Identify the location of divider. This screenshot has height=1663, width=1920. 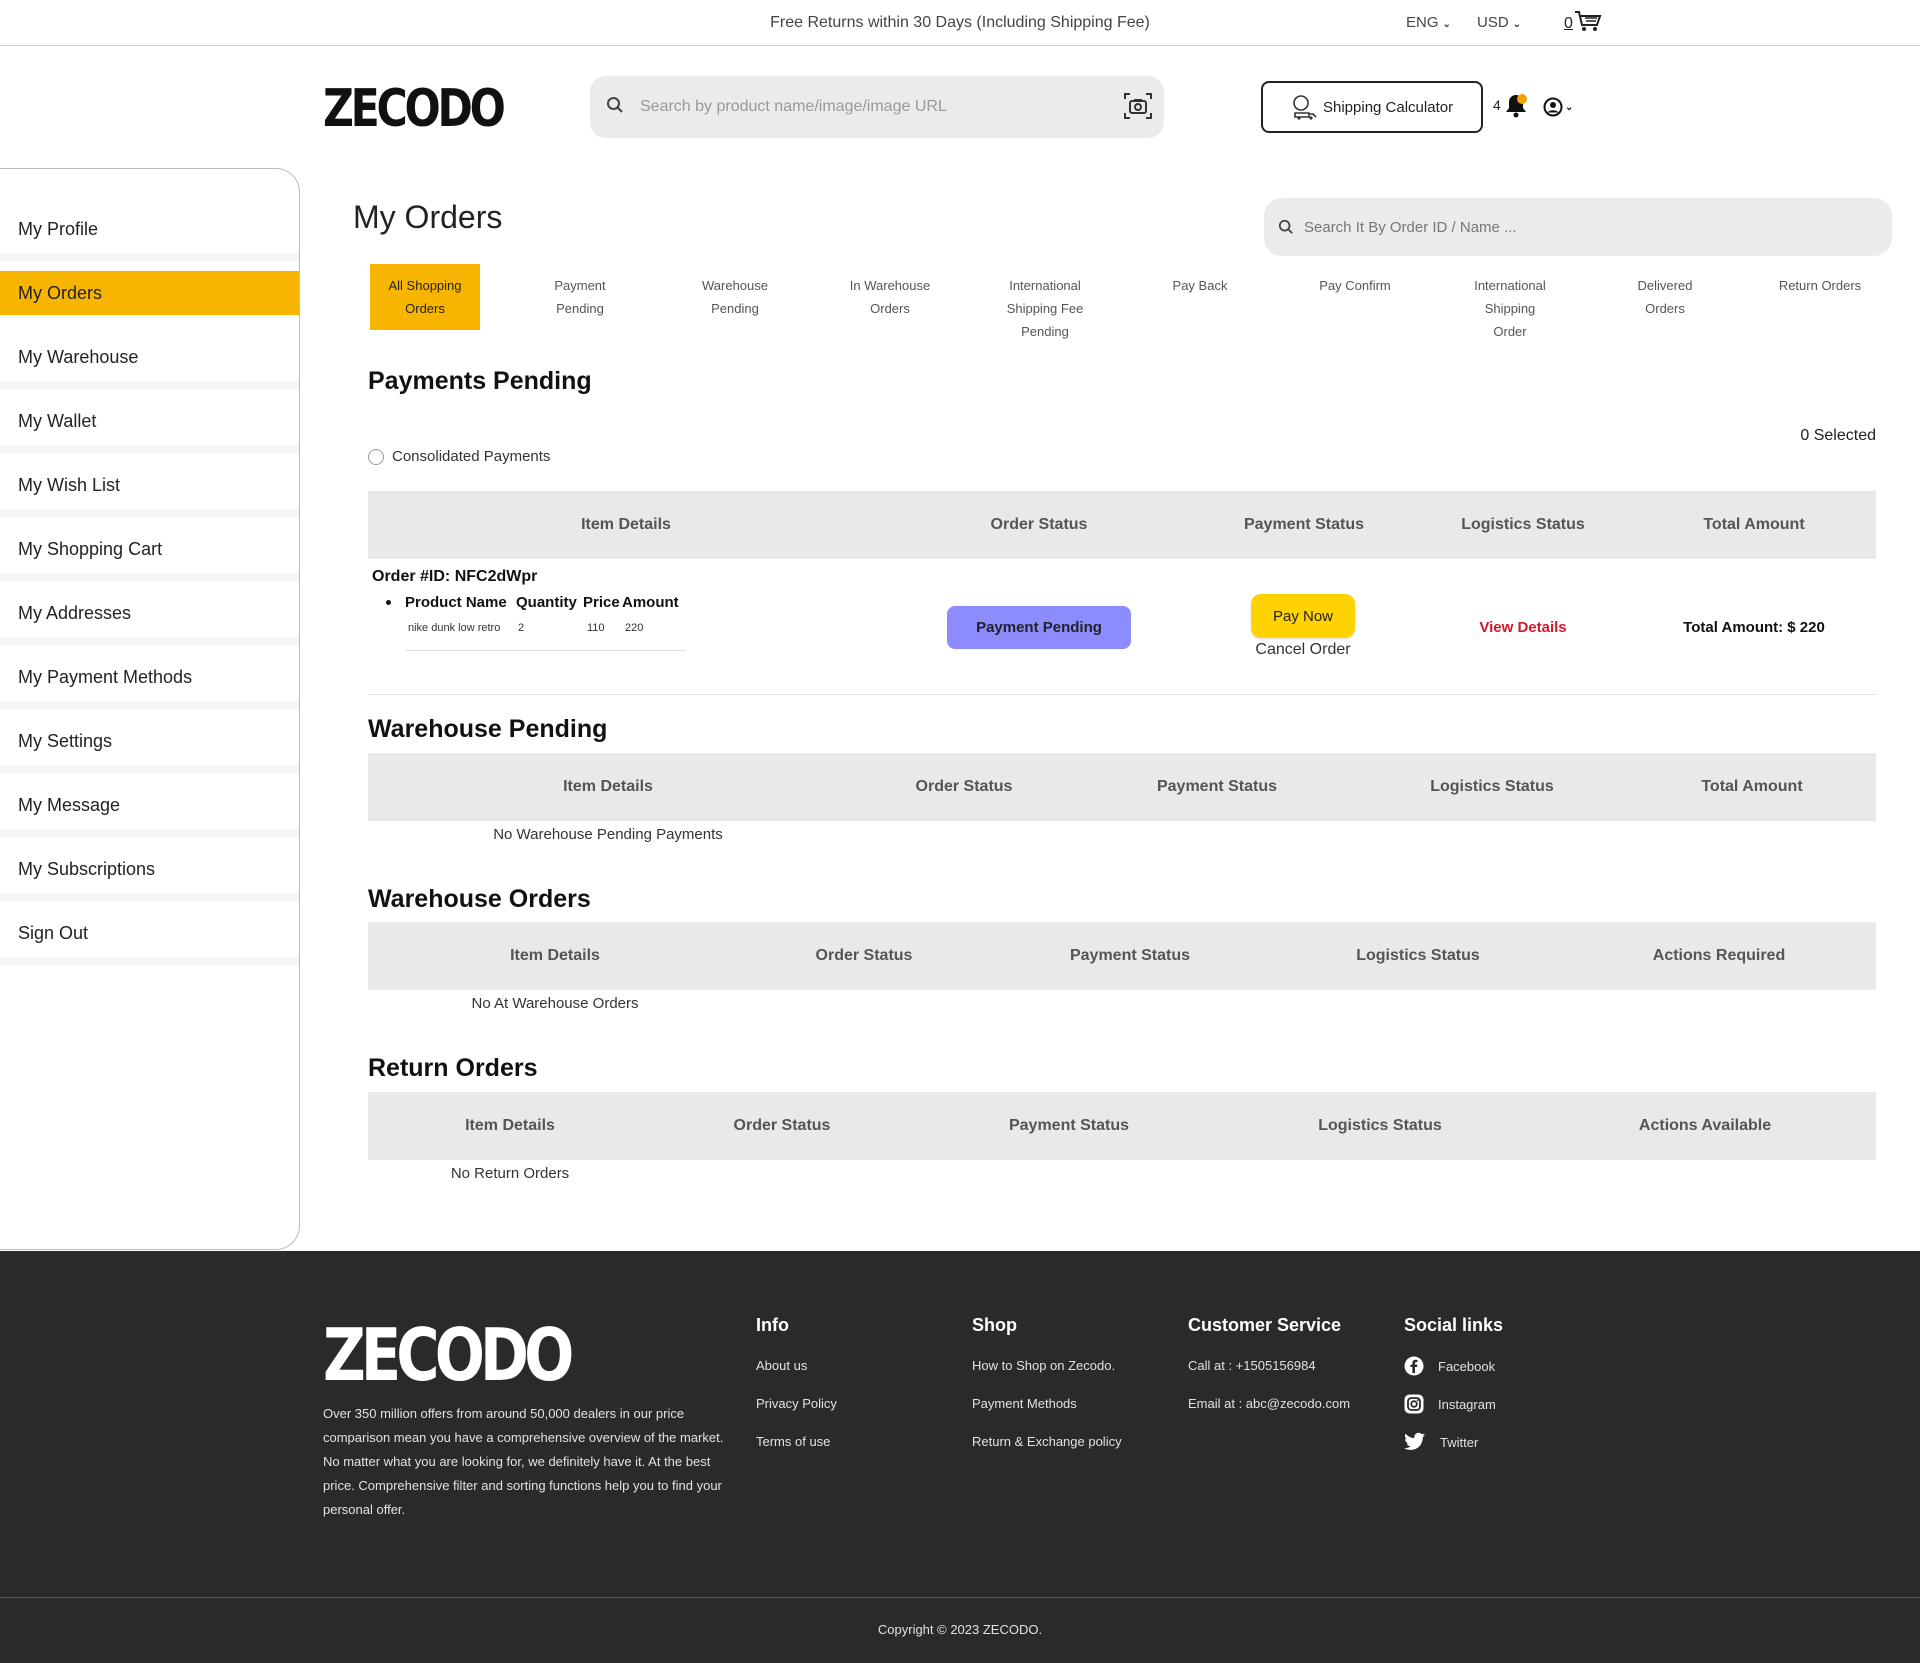
(546, 650).